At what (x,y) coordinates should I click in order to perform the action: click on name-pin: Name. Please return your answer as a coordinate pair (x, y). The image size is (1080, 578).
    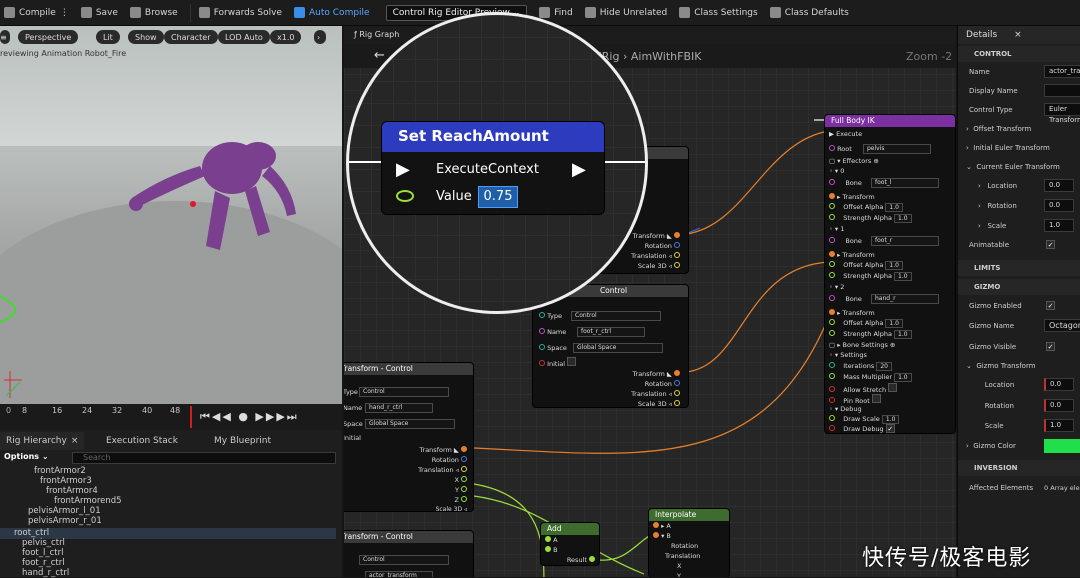
    Looking at the image, I should click on (353, 408).